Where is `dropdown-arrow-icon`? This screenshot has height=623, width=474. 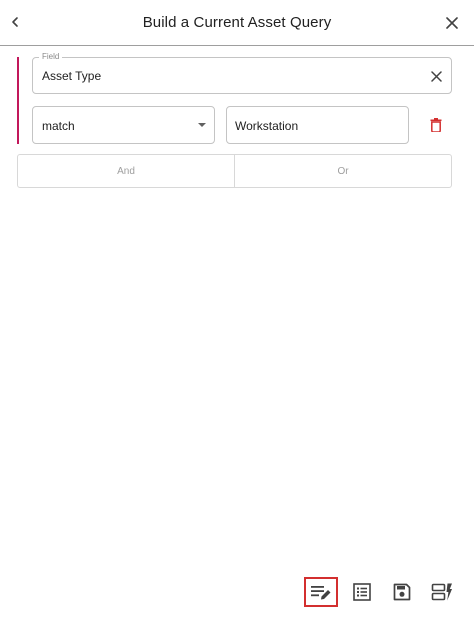 dropdown-arrow-icon is located at coordinates (202, 125).